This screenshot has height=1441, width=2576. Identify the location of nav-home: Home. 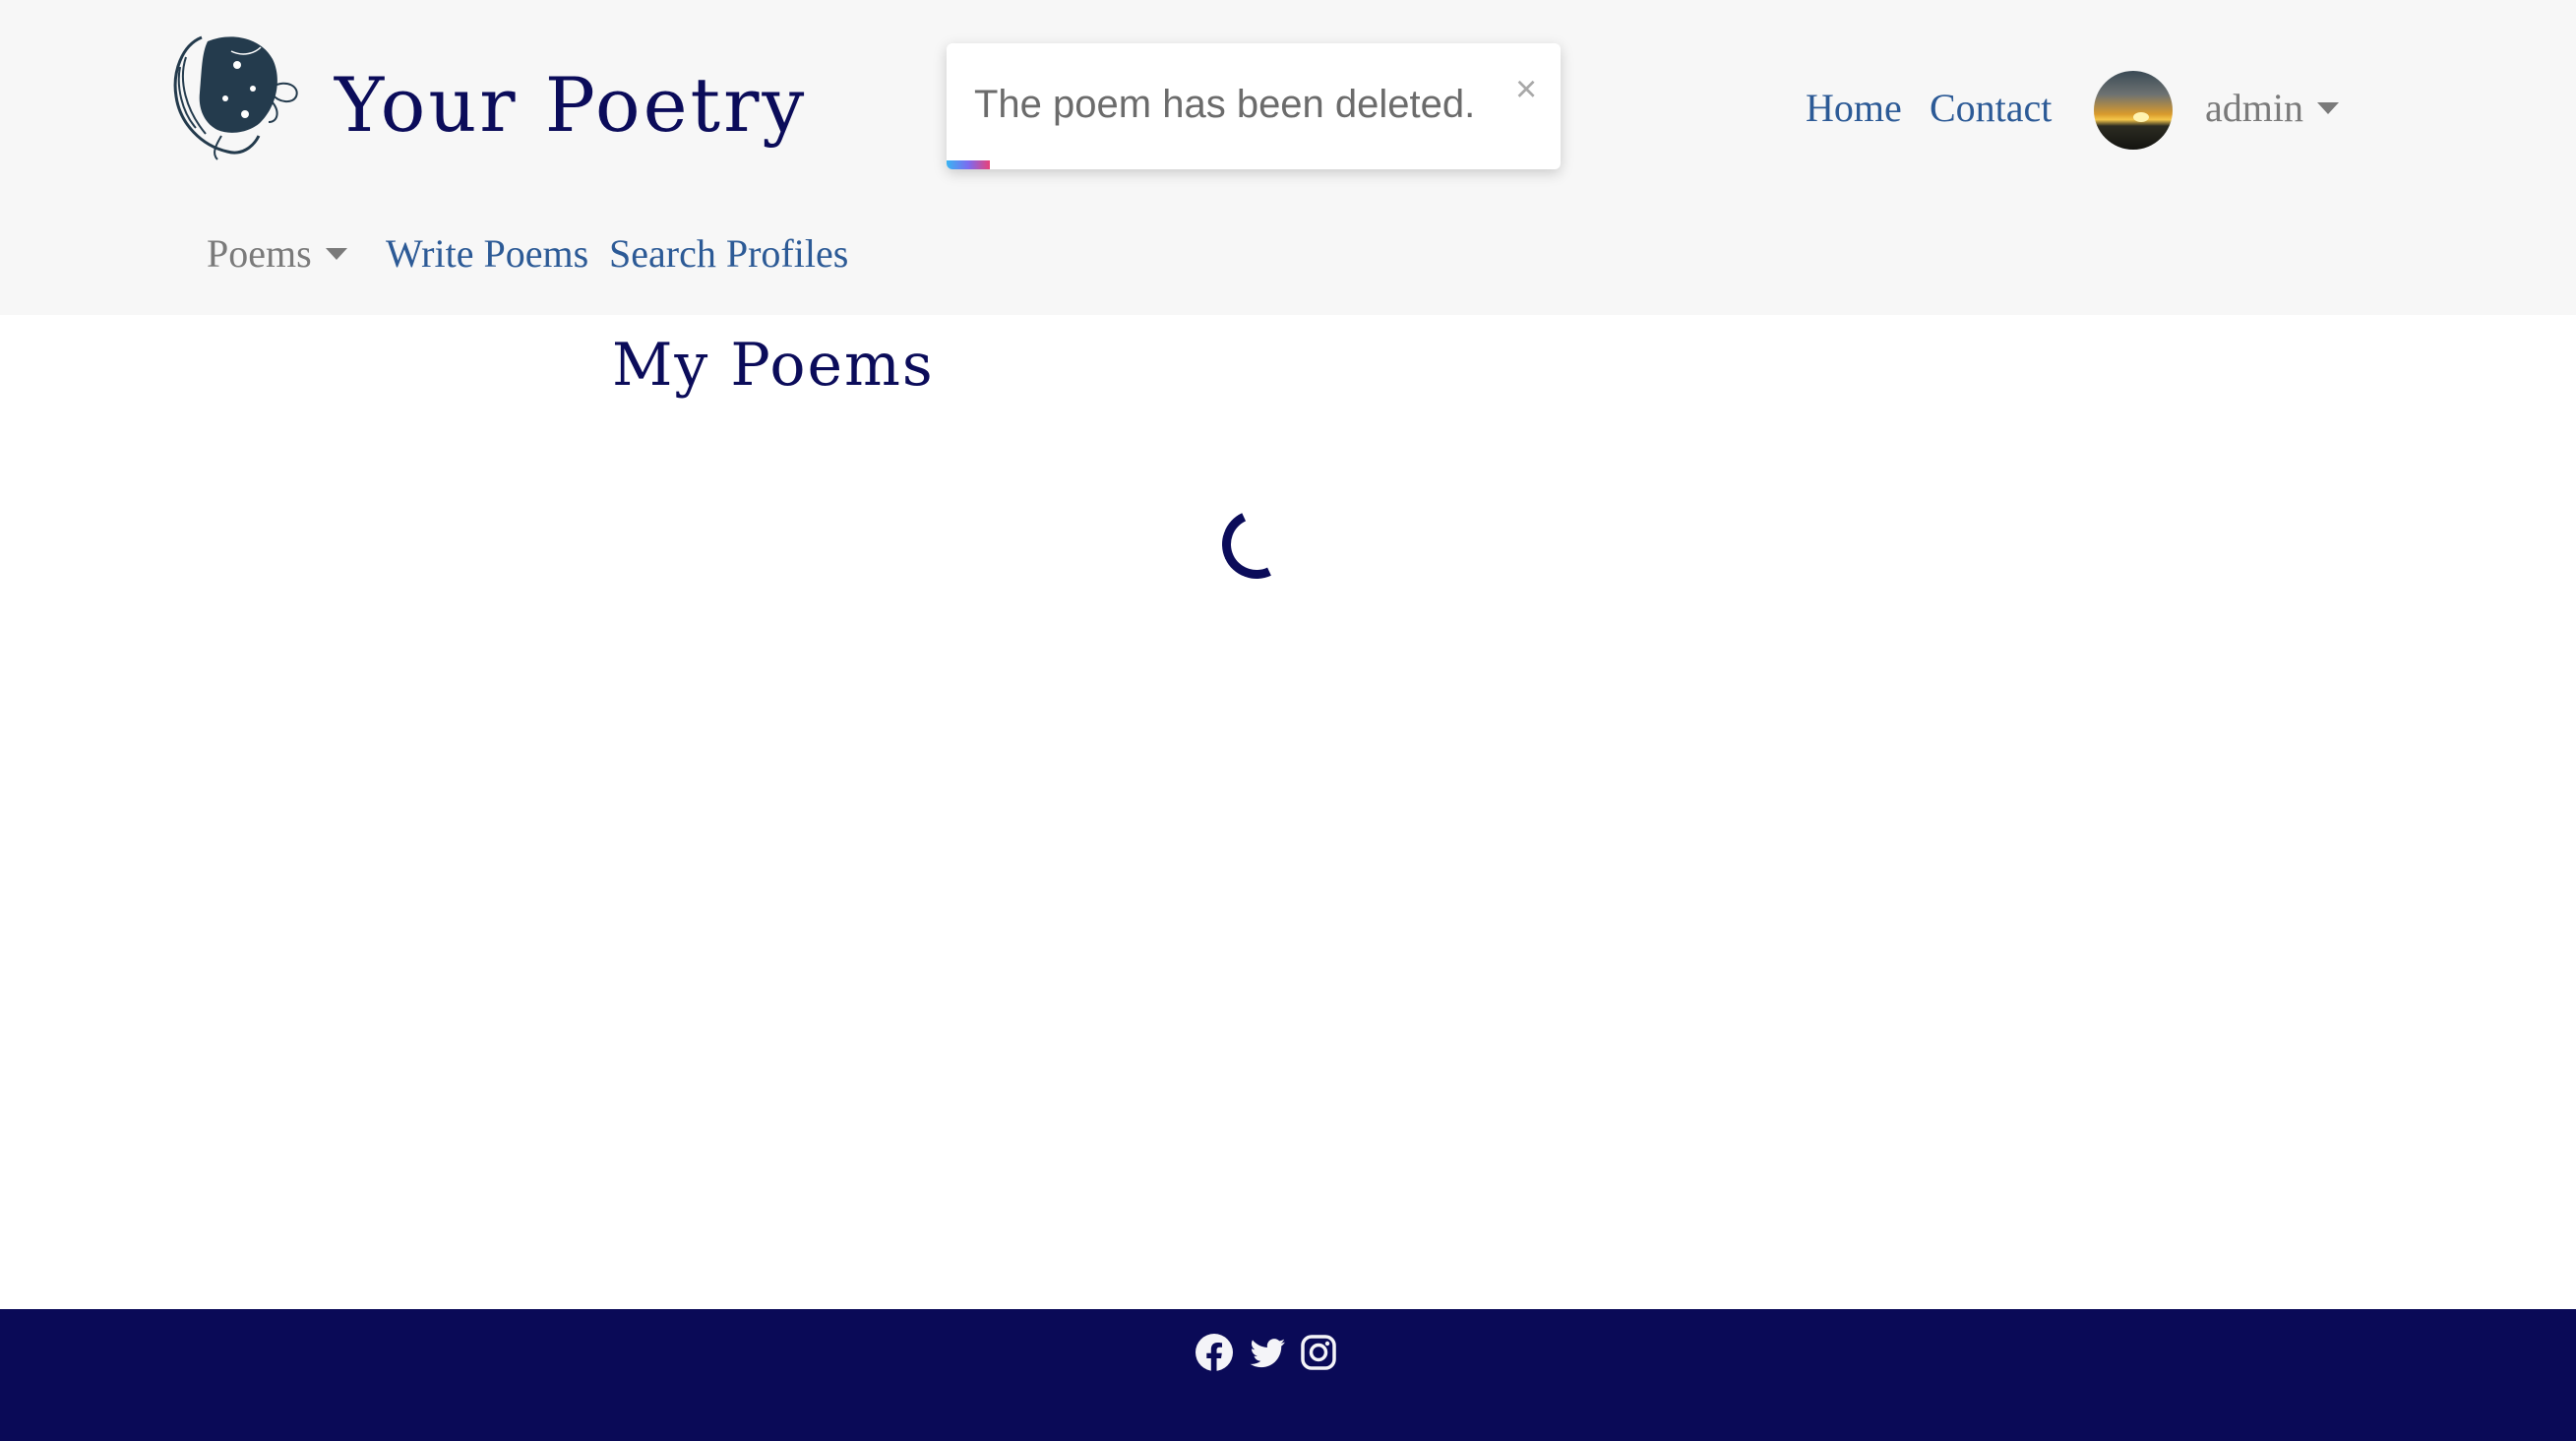
(1854, 108).